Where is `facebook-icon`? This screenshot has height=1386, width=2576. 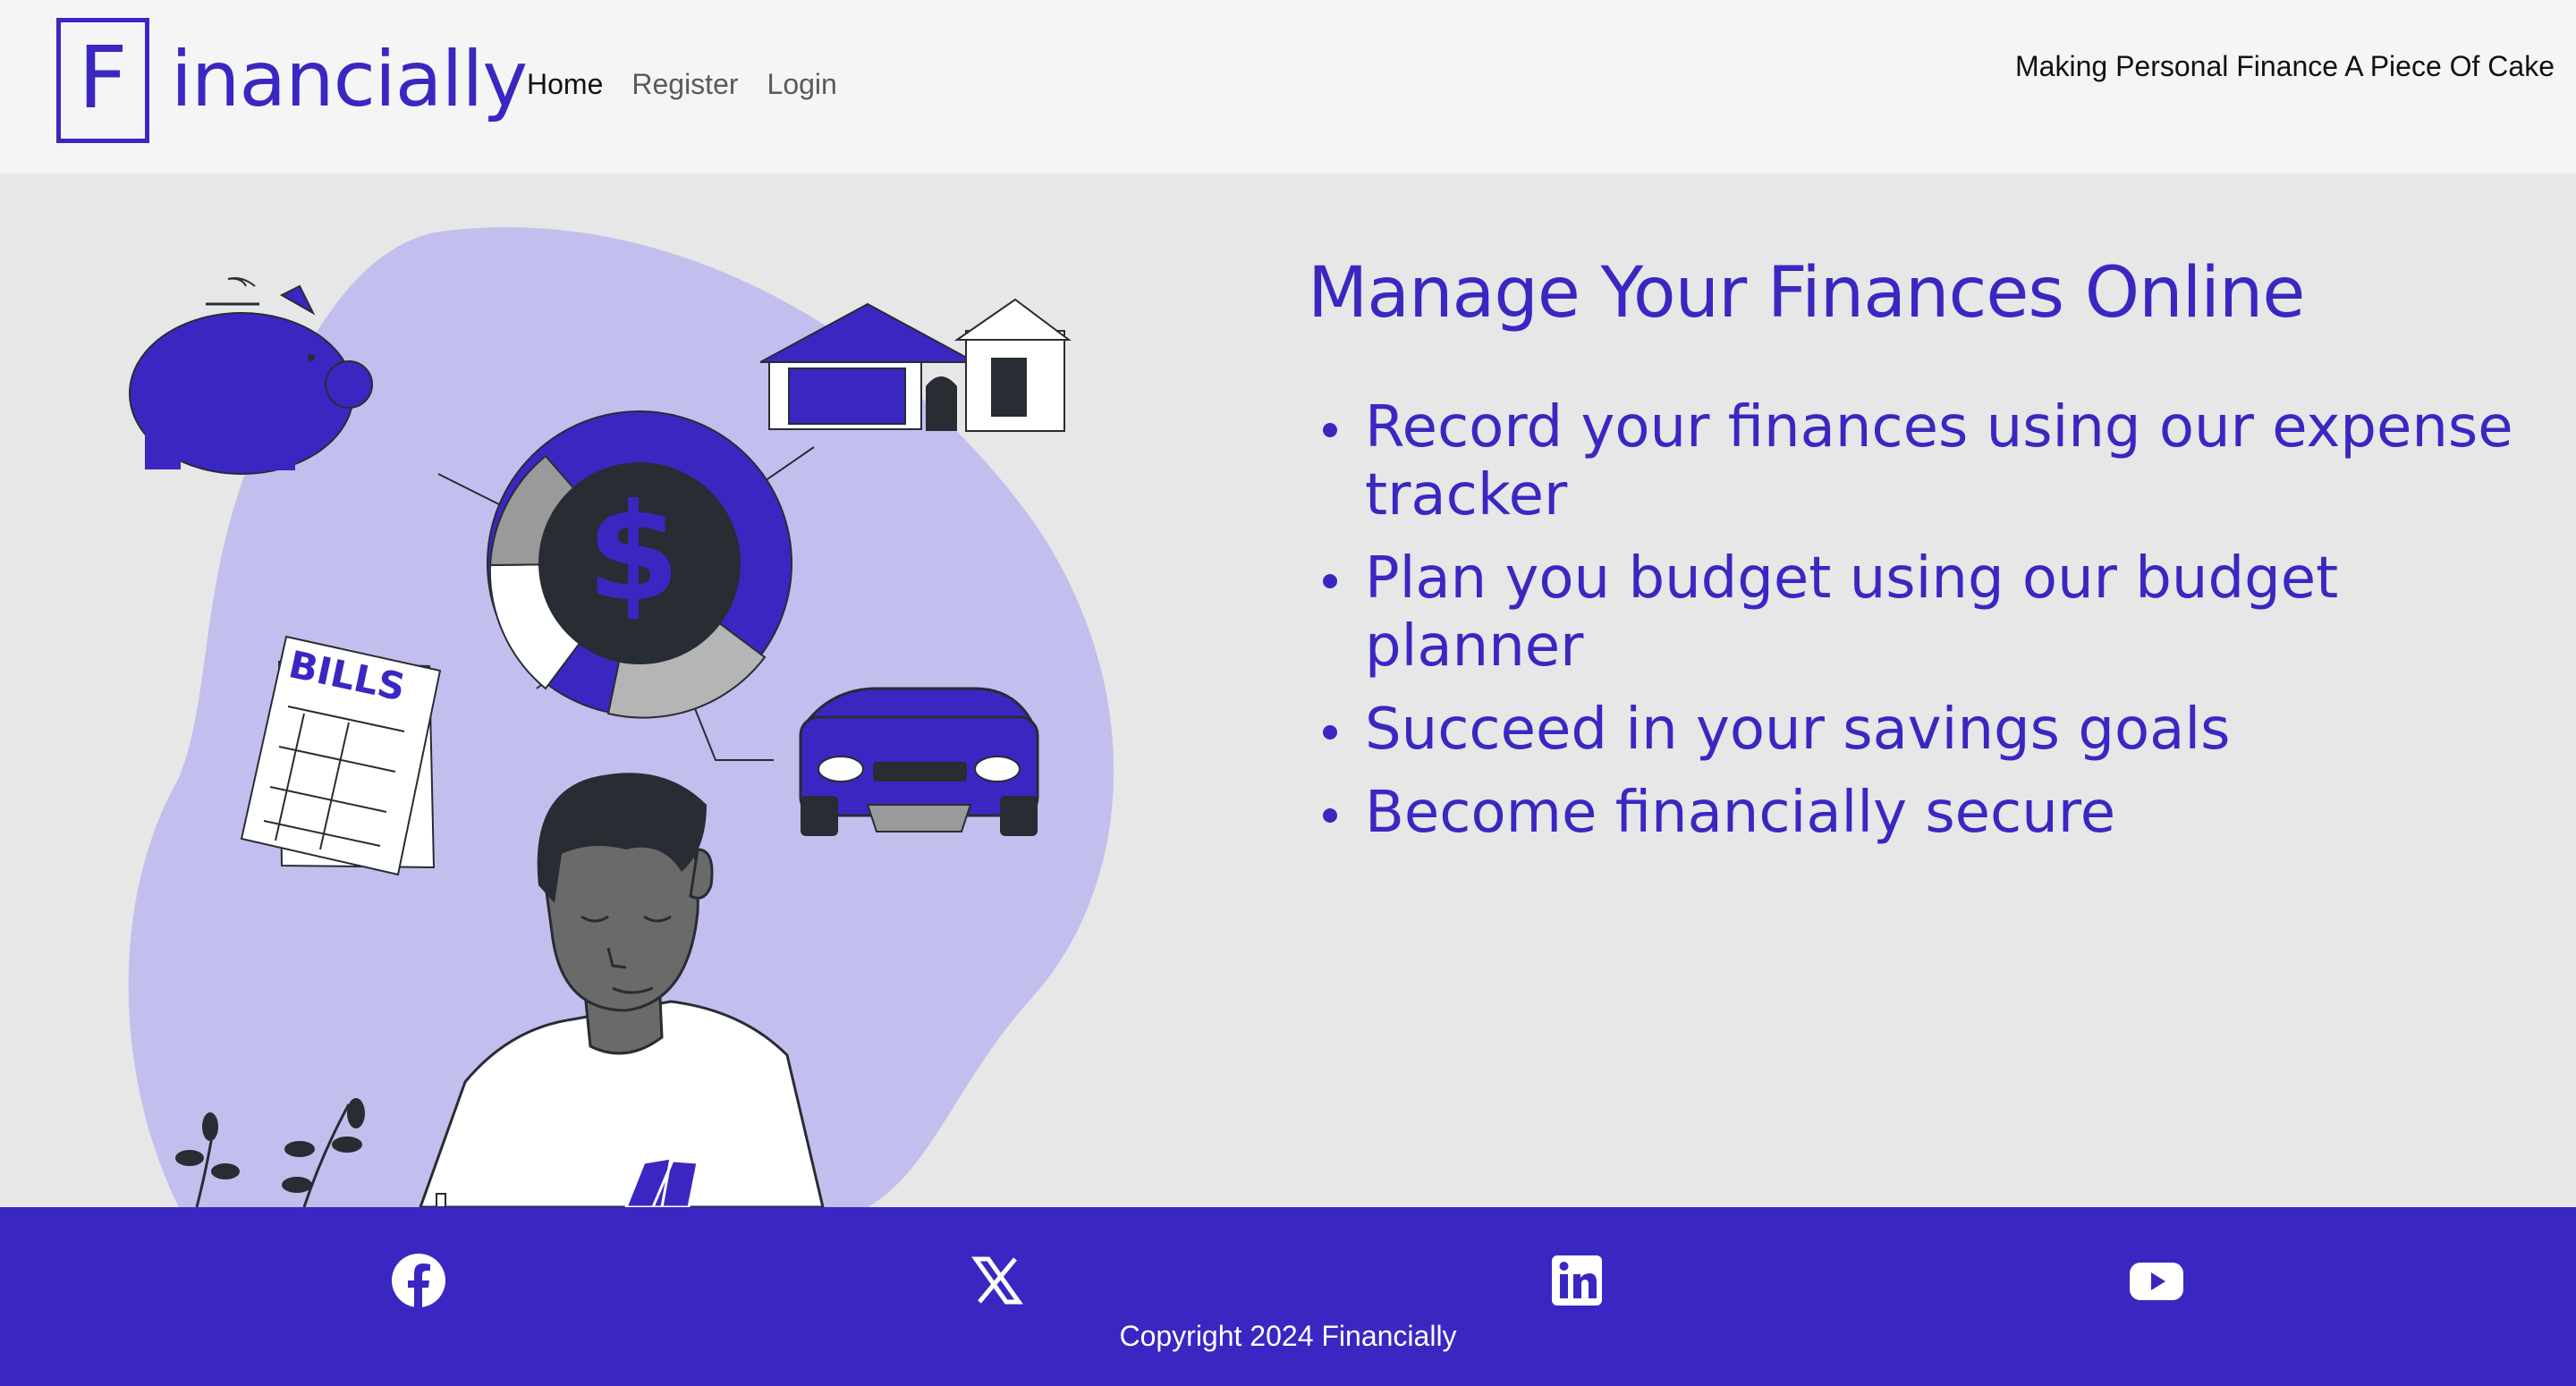 facebook-icon is located at coordinates (418, 1280).